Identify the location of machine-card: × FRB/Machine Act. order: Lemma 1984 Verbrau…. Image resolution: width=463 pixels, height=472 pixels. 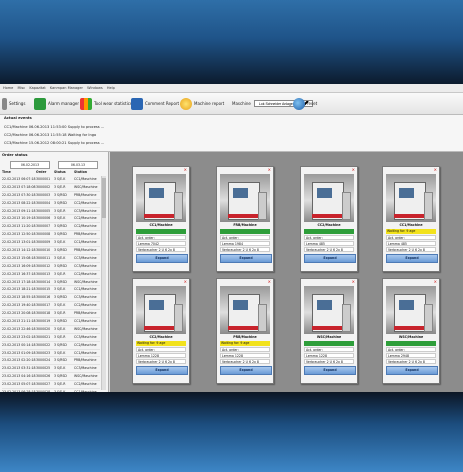
(245, 219).